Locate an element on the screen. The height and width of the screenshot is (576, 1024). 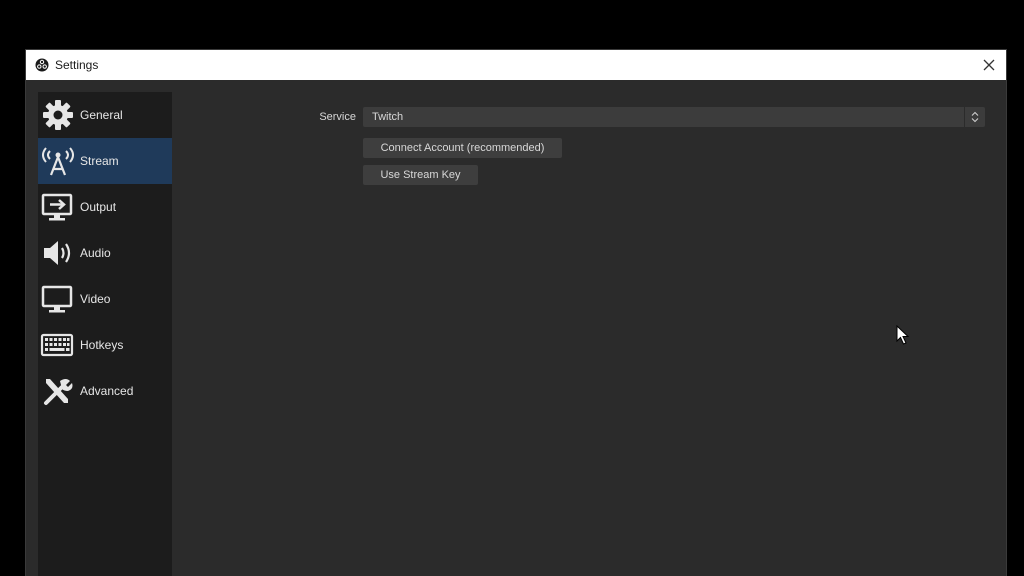
connect-account-button: Connect Account (recommended) is located at coordinates (462, 148).